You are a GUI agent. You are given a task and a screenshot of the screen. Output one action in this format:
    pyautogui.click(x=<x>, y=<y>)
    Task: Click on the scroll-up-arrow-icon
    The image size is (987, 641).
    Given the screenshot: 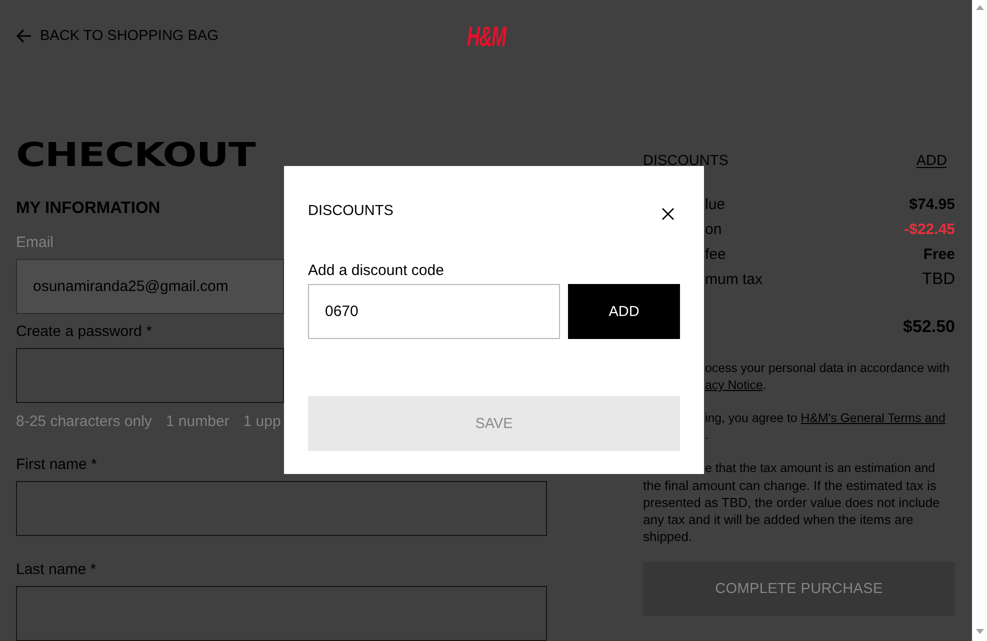 What is the action you would take?
    pyautogui.click(x=980, y=7)
    